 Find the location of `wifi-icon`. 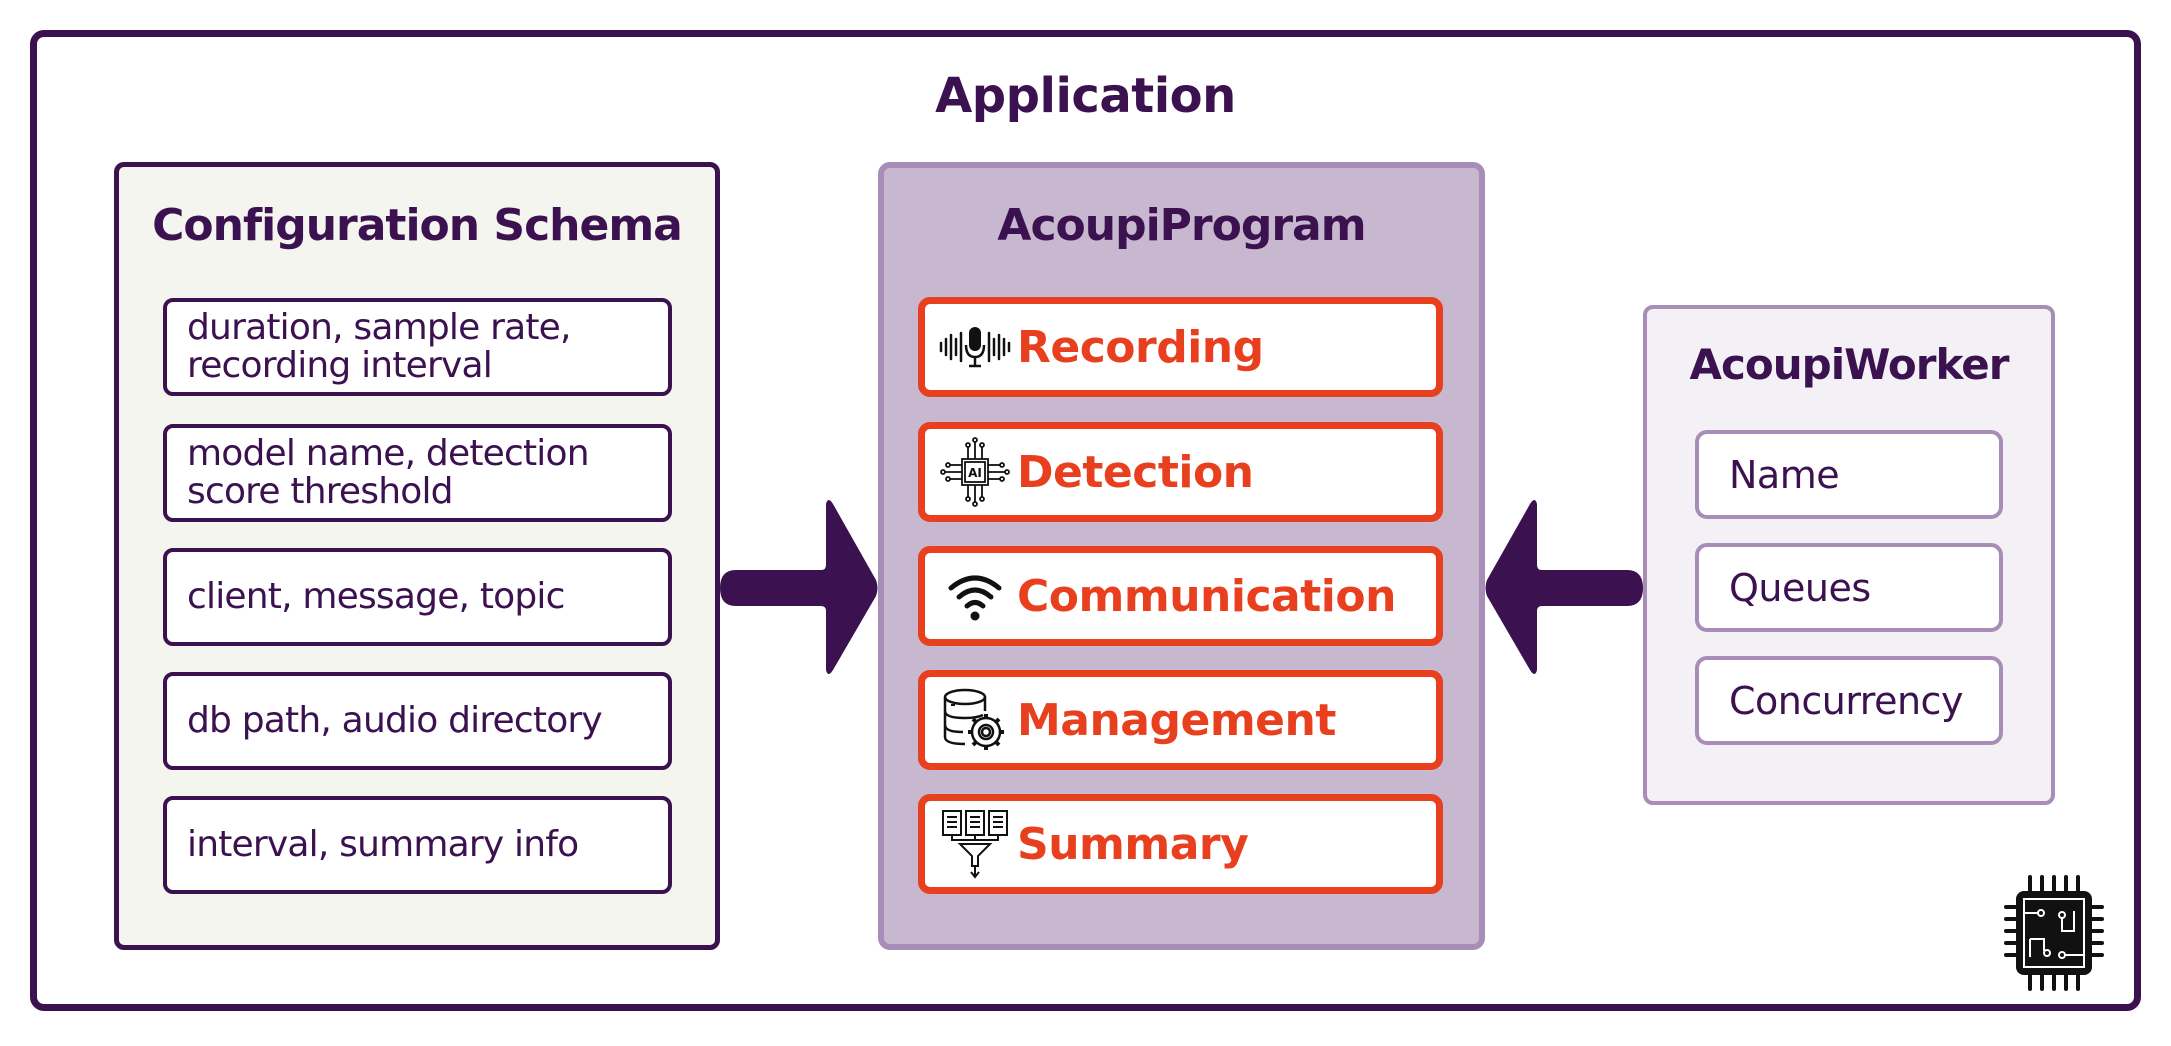

wifi-icon is located at coordinates (975, 596).